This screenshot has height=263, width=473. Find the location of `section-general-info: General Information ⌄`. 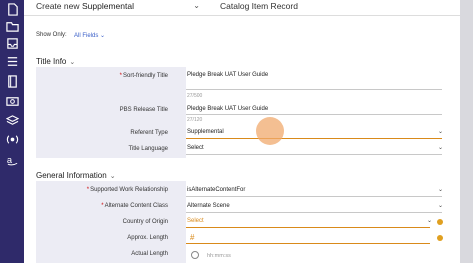

section-general-info: General Information ⌄ is located at coordinates (76, 175).